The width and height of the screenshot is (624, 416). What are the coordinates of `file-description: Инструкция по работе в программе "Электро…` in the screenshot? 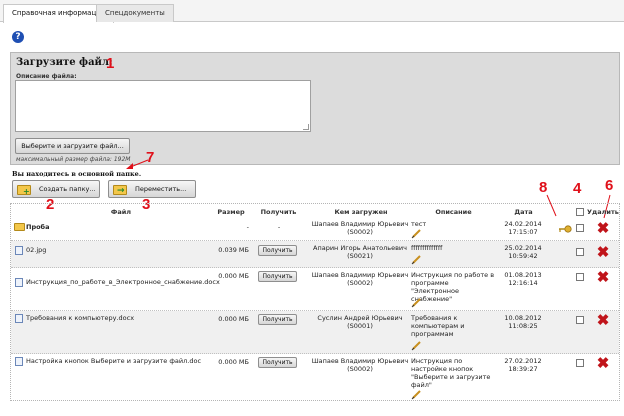 It's located at (453, 287).